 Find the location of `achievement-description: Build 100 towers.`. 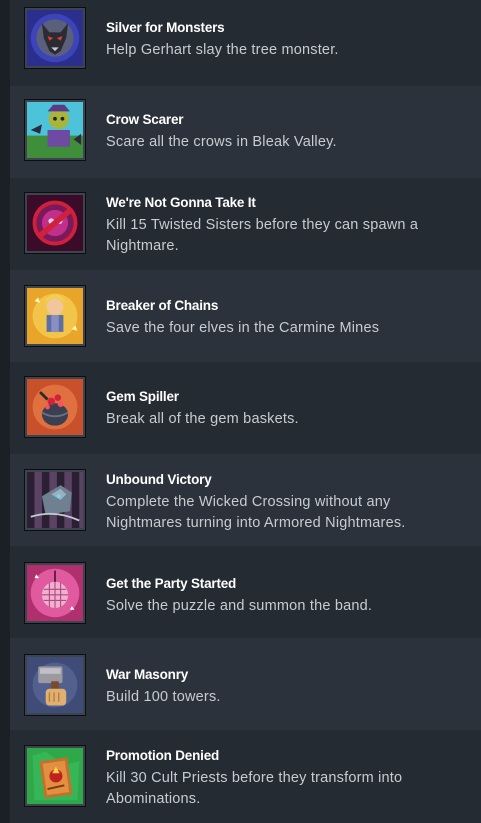

achievement-description: Build 100 towers. is located at coordinates (163, 697).